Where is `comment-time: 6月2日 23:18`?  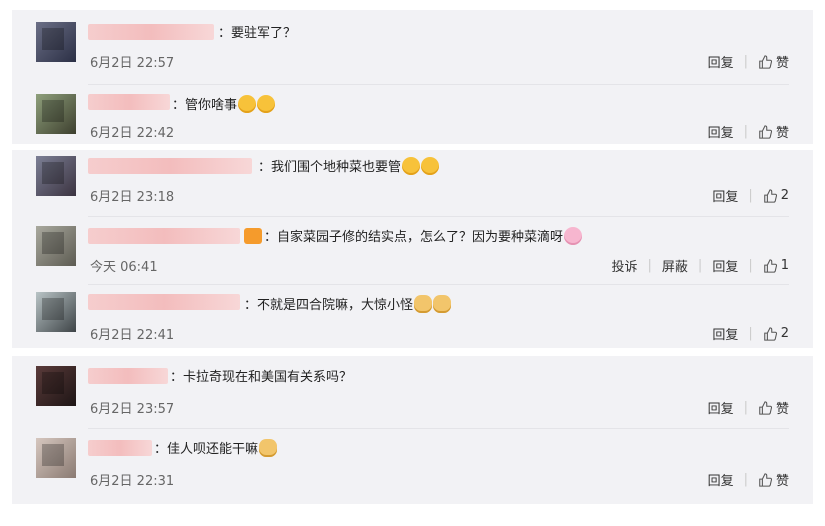 comment-time: 6月2日 23:18 is located at coordinates (132, 197).